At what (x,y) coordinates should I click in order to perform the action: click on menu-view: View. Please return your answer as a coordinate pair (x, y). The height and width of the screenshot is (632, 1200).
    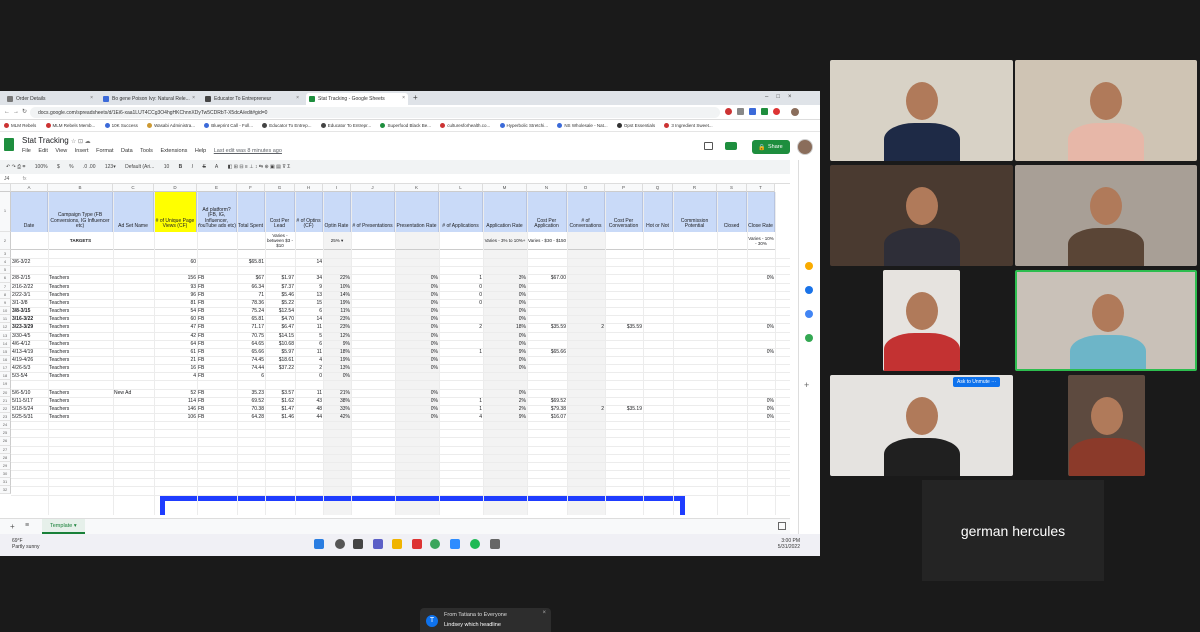
    Looking at the image, I should click on (61, 151).